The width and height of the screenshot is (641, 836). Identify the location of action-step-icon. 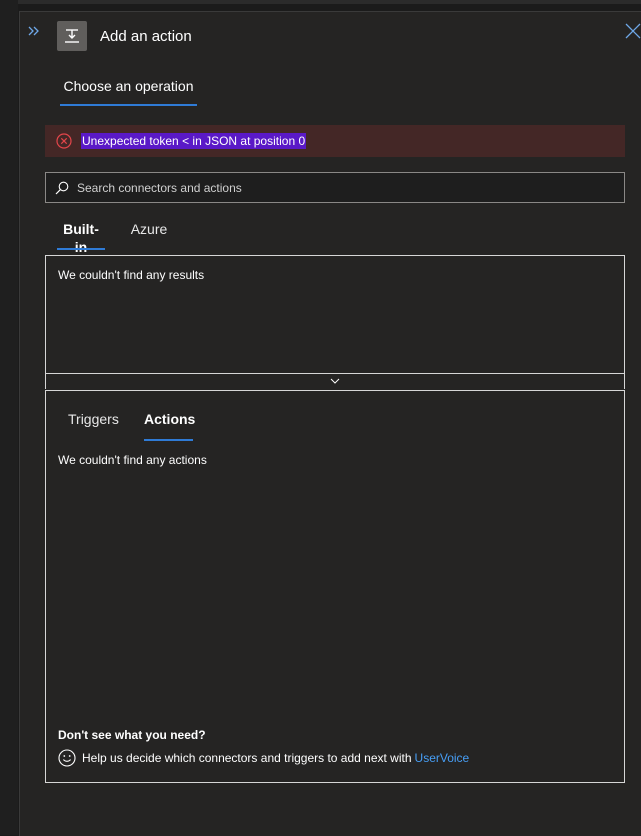
(72, 36).